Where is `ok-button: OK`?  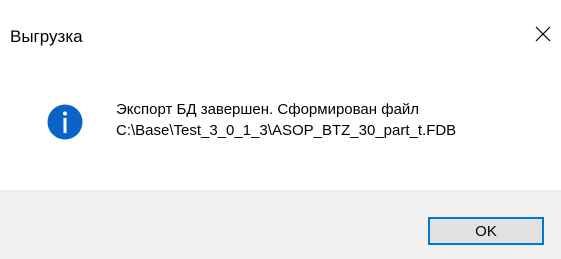 ok-button: OK is located at coordinates (486, 231).